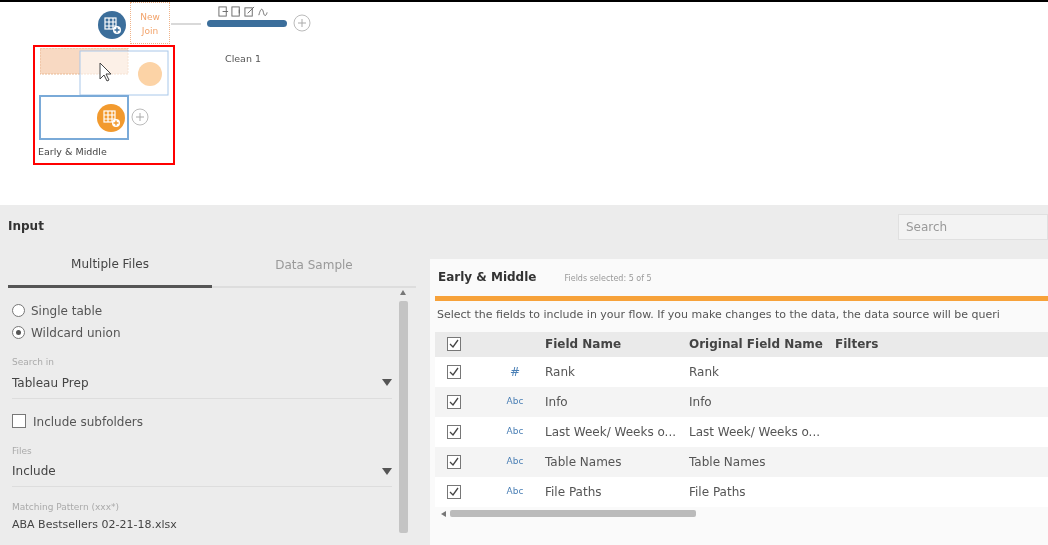 Image resolution: width=1048 pixels, height=545 pixels. Describe the element at coordinates (443, 513) in the screenshot. I see `scroll-left-icon` at that location.